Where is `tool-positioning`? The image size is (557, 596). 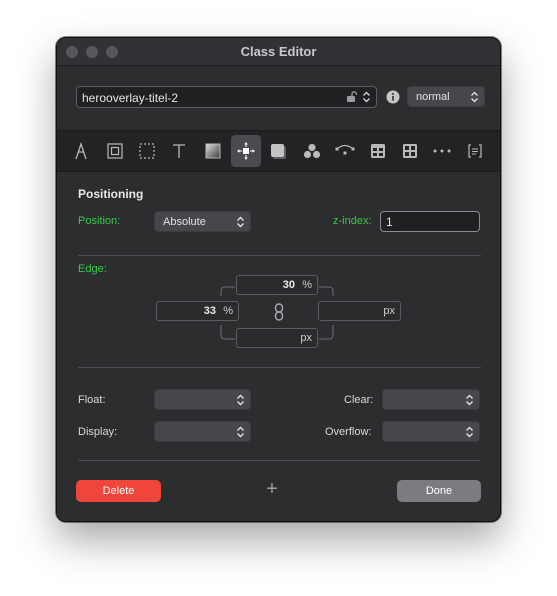 tool-positioning is located at coordinates (246, 151).